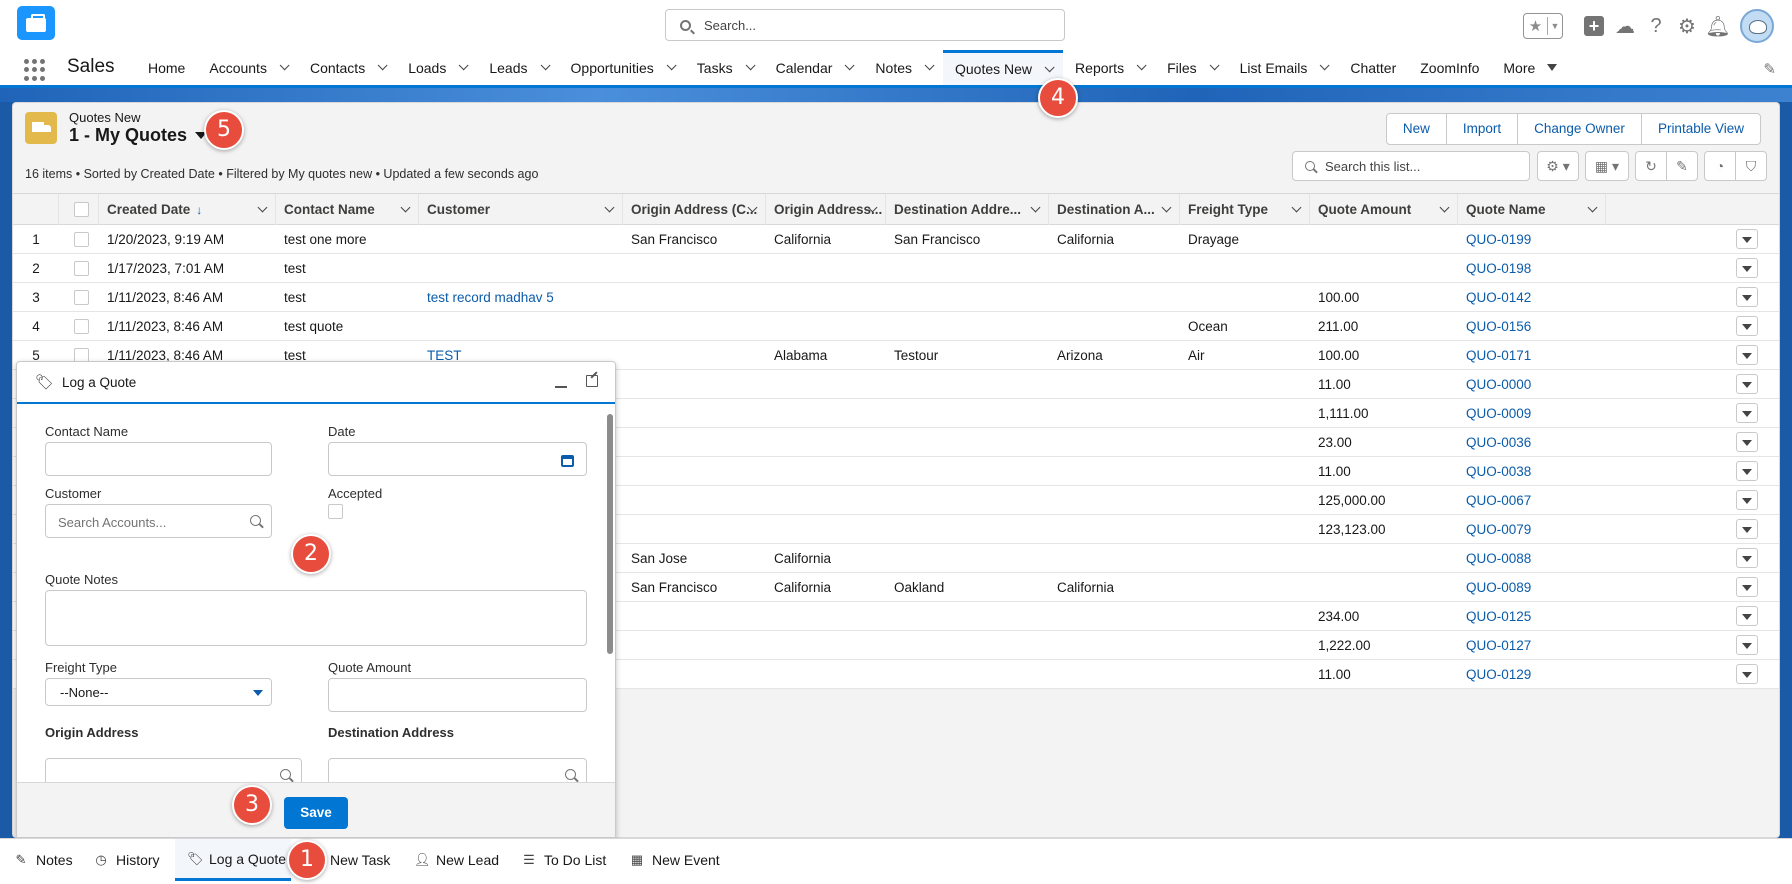  Describe the element at coordinates (814, 67) in the screenshot. I see `nav-tab-calendar: Calendar` at that location.